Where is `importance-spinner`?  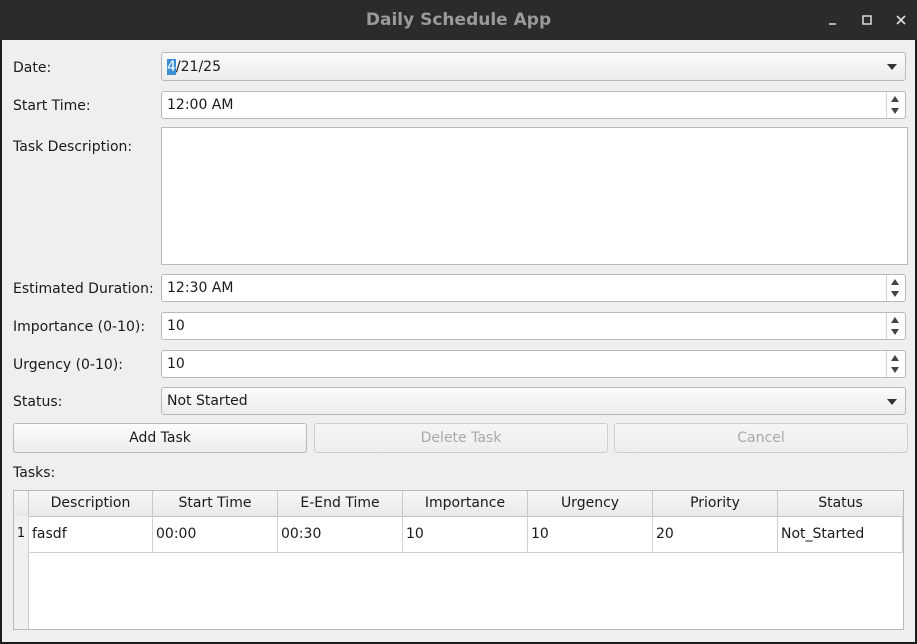 importance-spinner is located at coordinates (895, 326).